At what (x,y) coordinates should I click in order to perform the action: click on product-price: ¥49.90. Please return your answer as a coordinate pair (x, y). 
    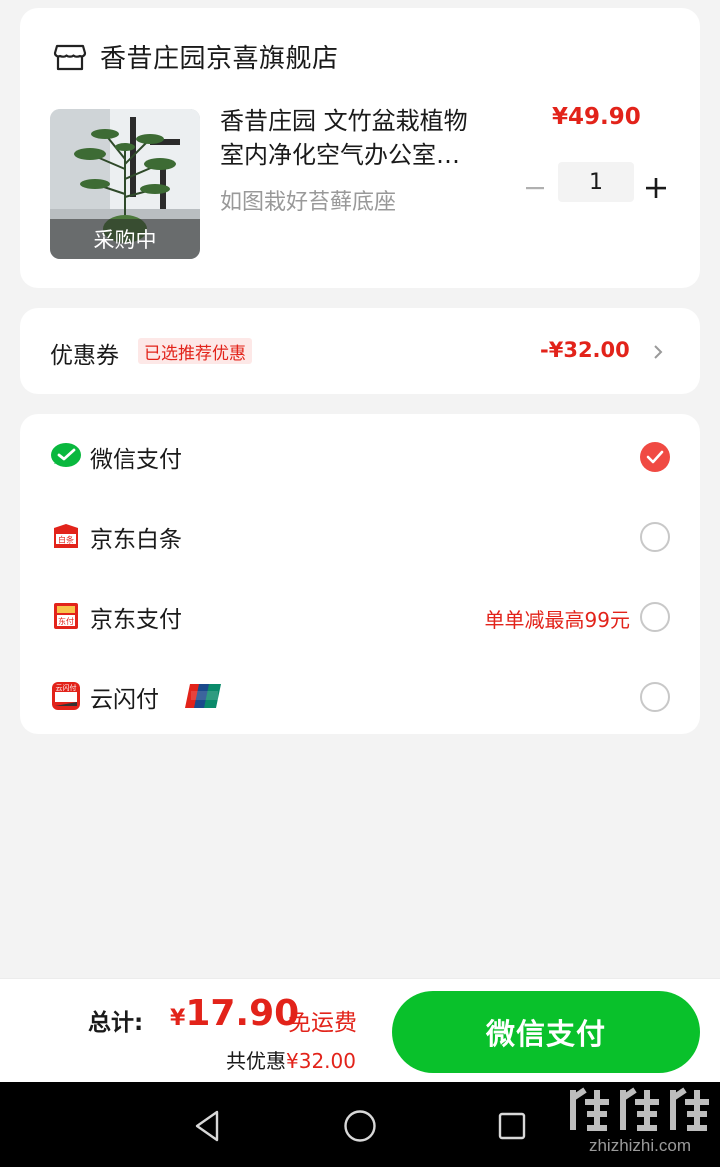
    Looking at the image, I should click on (596, 117).